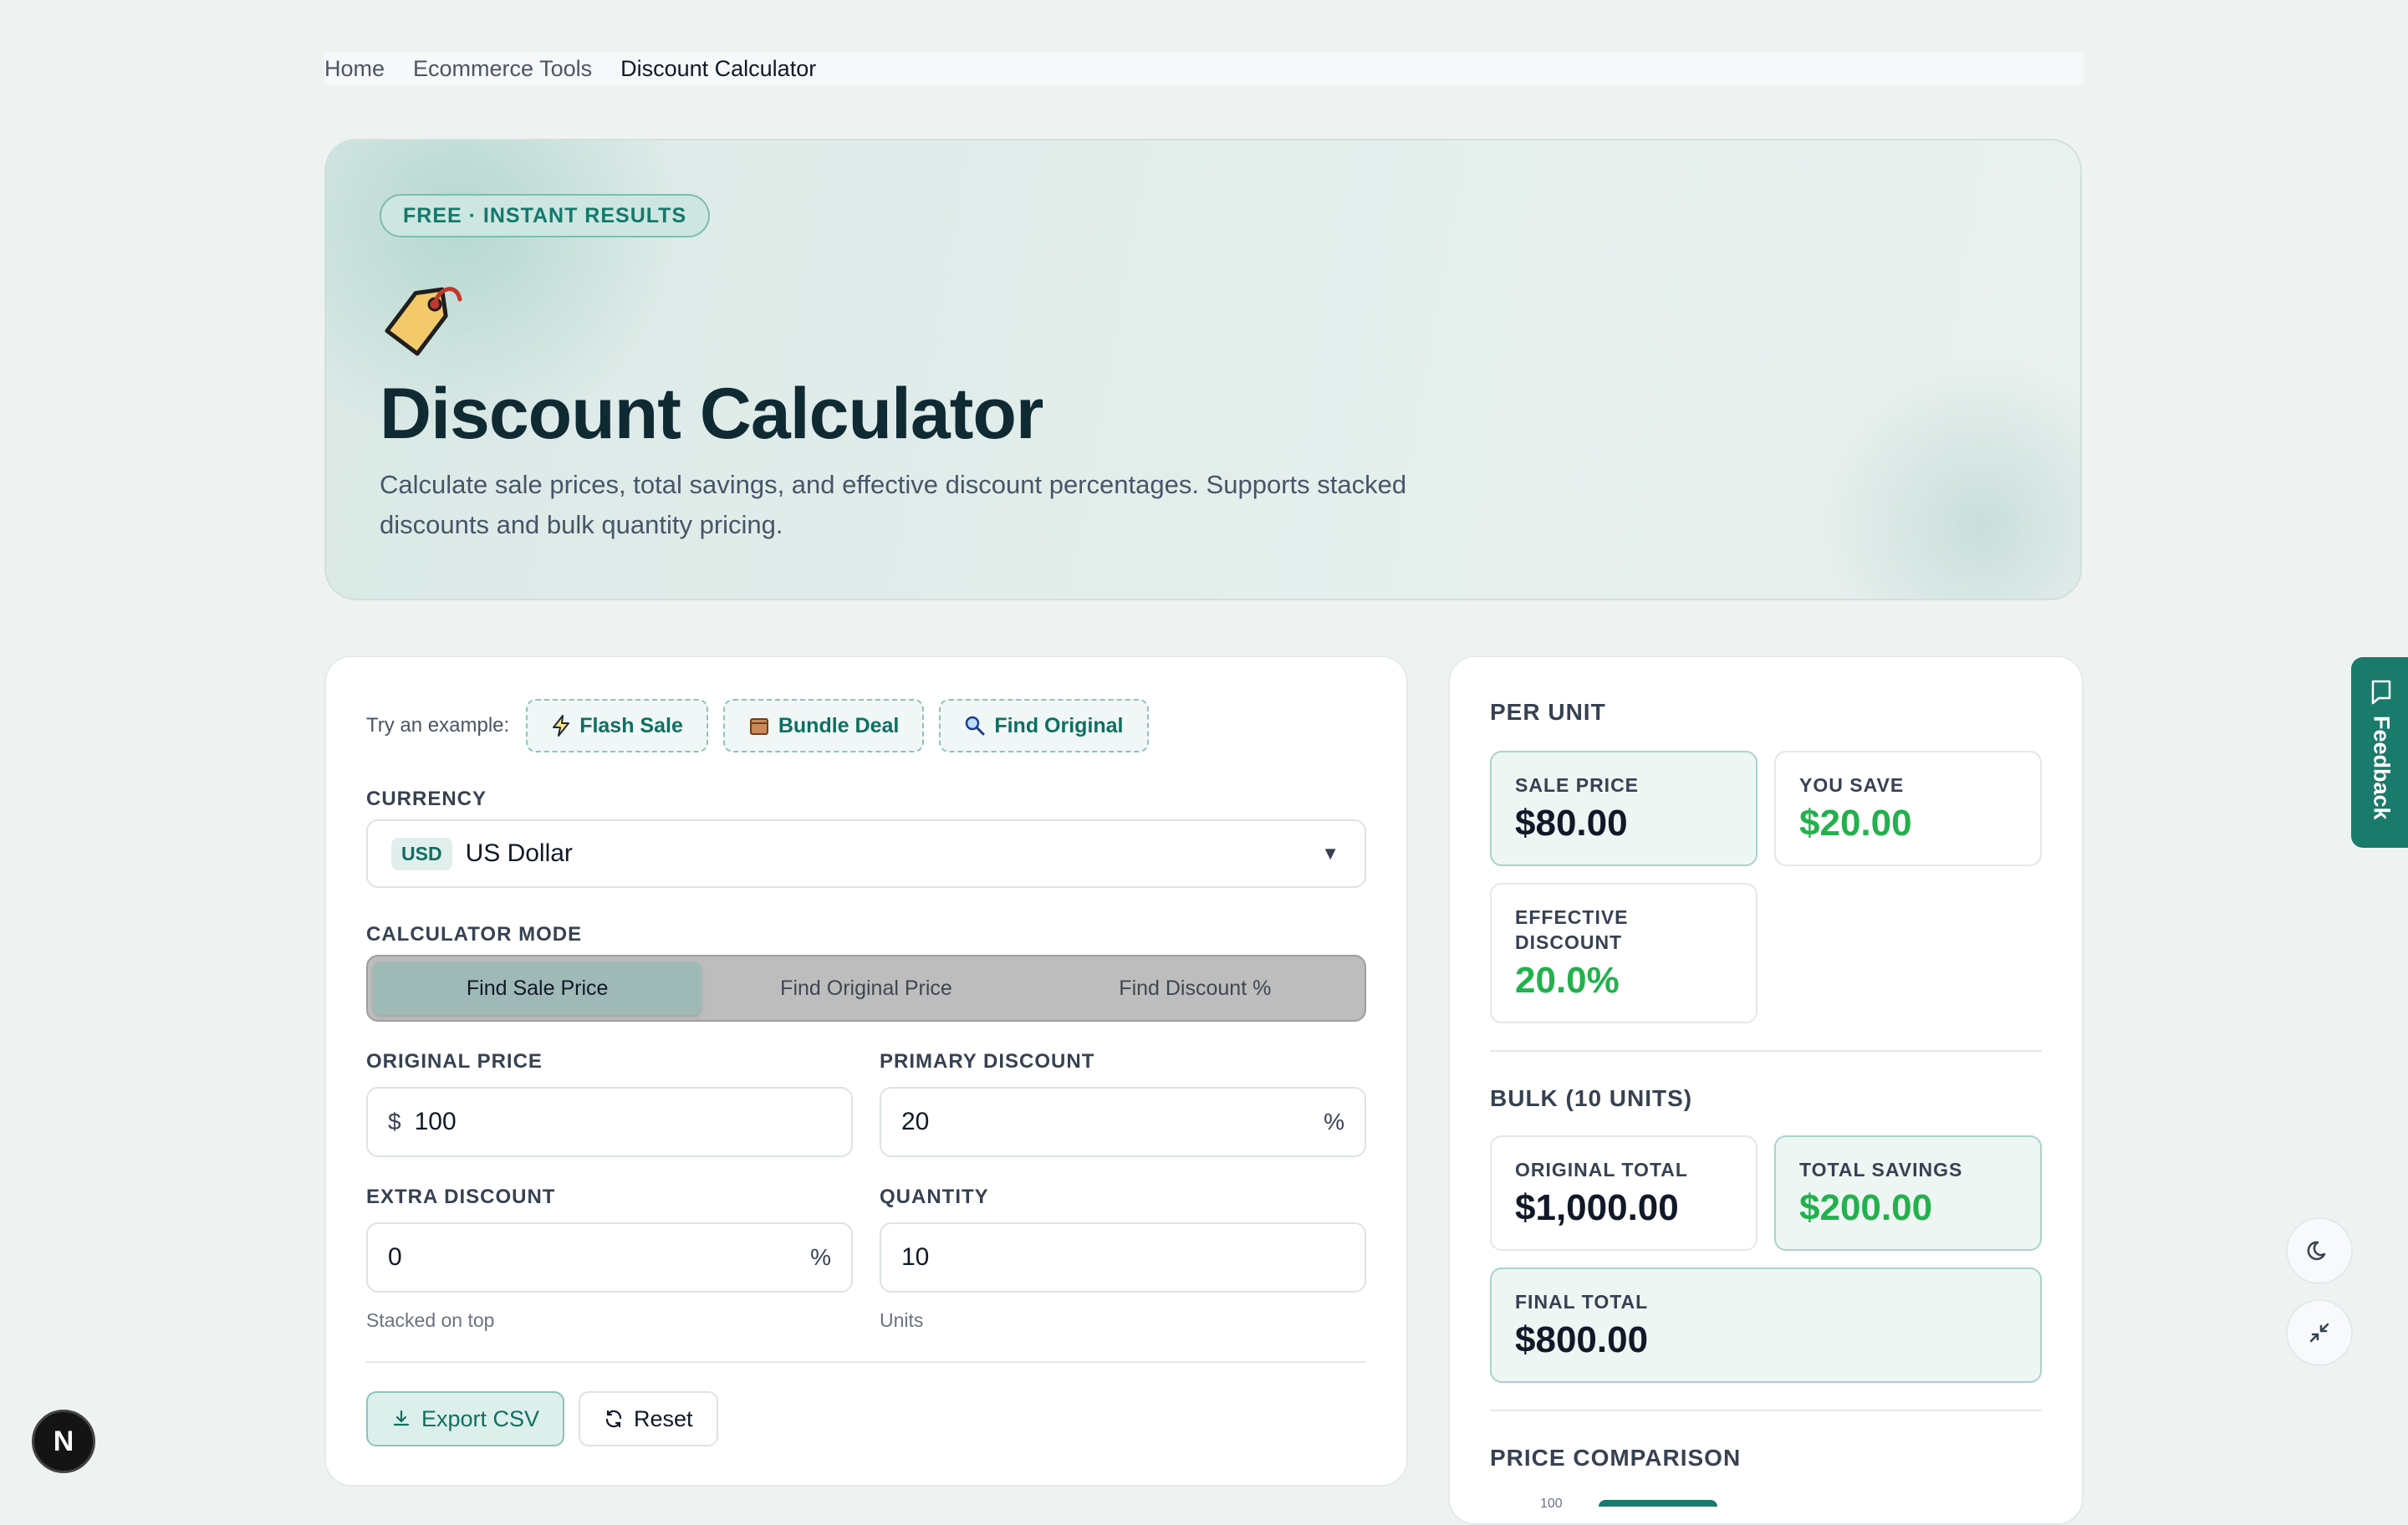 This screenshot has height=1525, width=2408. Describe the element at coordinates (1592, 1098) in the screenshot. I see `bulk-title: BULK (10 UNITS)` at that location.